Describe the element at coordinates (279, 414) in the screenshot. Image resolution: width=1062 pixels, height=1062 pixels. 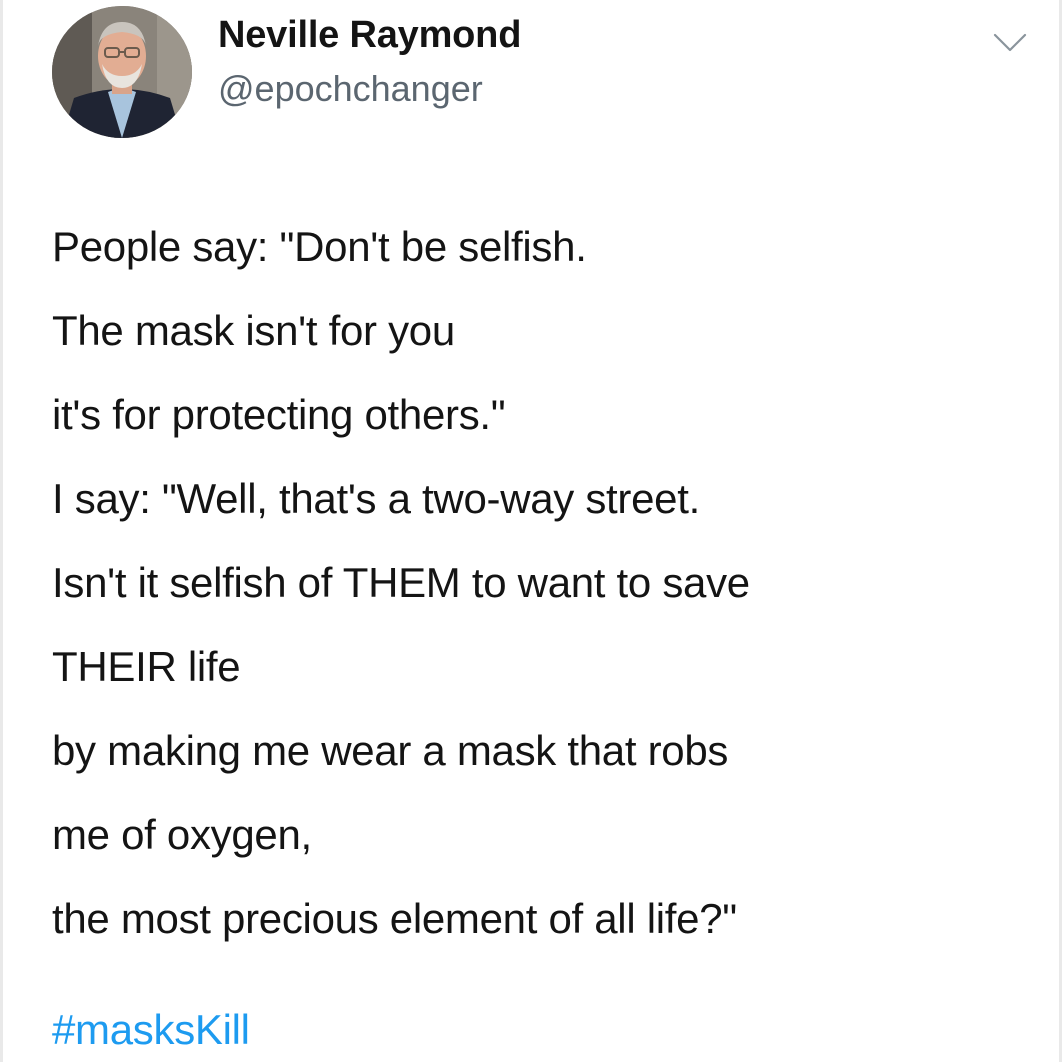
I see `tweet-line: it's for protecting others."` at that location.